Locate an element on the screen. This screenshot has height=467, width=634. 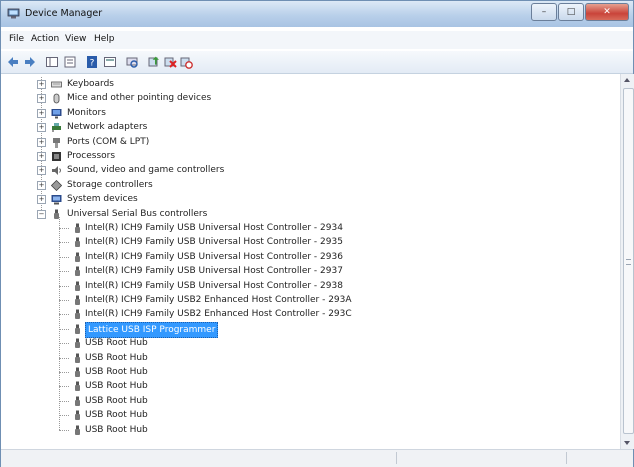
tree-category: + Sound, video and game controllers is located at coordinates (301, 170).